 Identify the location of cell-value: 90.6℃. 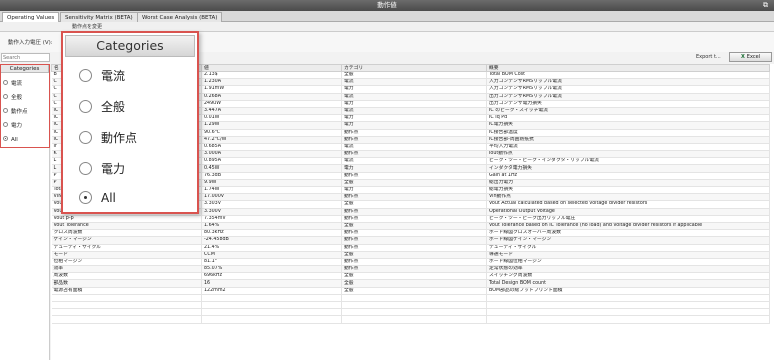
(271, 133).